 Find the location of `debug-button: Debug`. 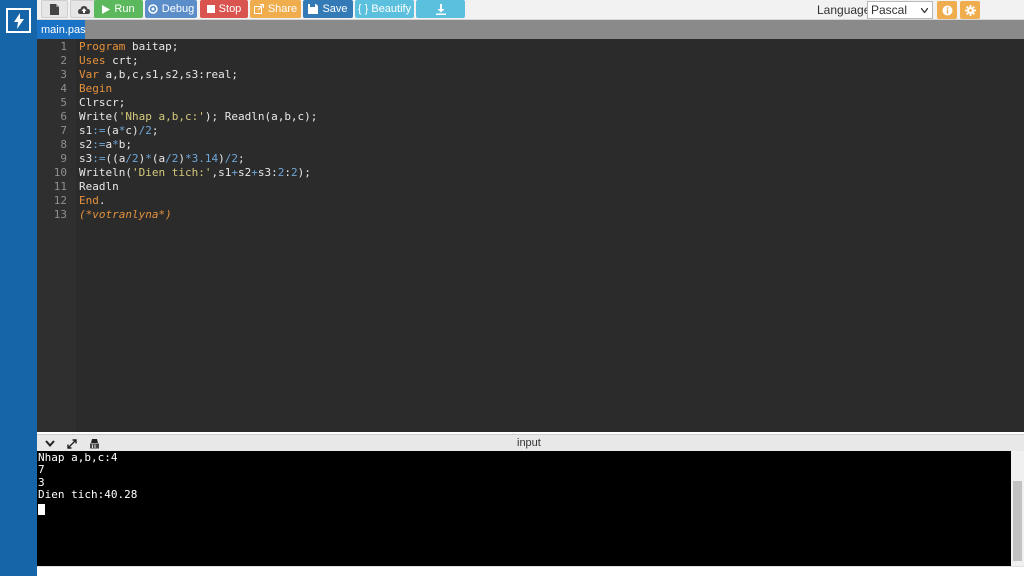

debug-button: Debug is located at coordinates (171, 9).